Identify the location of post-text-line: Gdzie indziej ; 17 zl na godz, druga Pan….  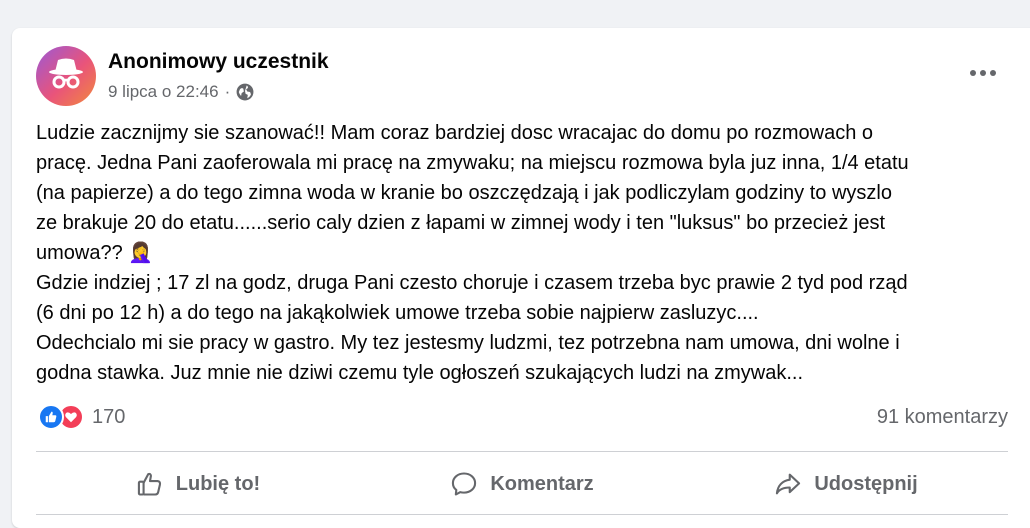
(472, 283).